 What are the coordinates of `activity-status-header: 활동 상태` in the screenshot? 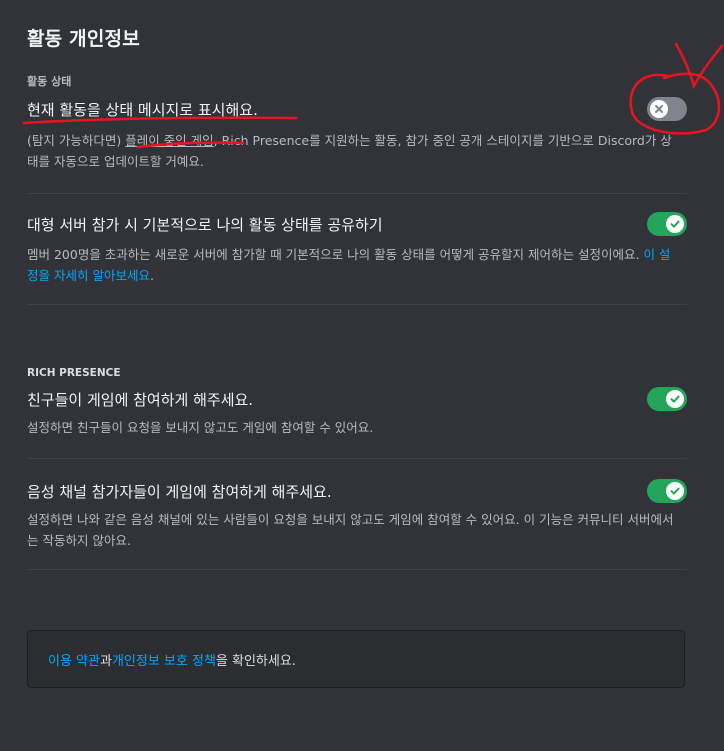 It's located at (49, 81).